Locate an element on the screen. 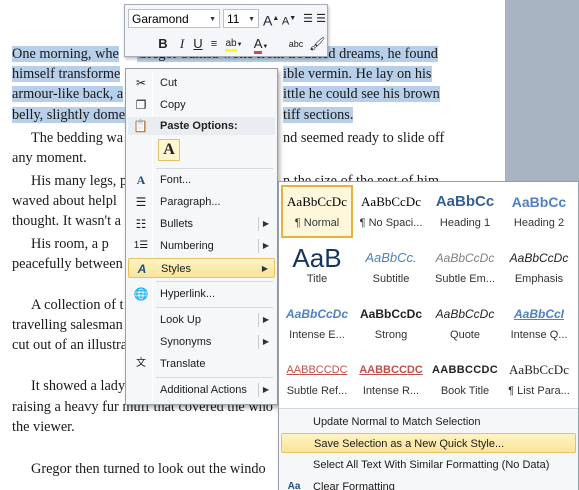 Image resolution: width=579 pixels, height=490 pixels. doc-line: the viewer. is located at coordinates (43, 427).